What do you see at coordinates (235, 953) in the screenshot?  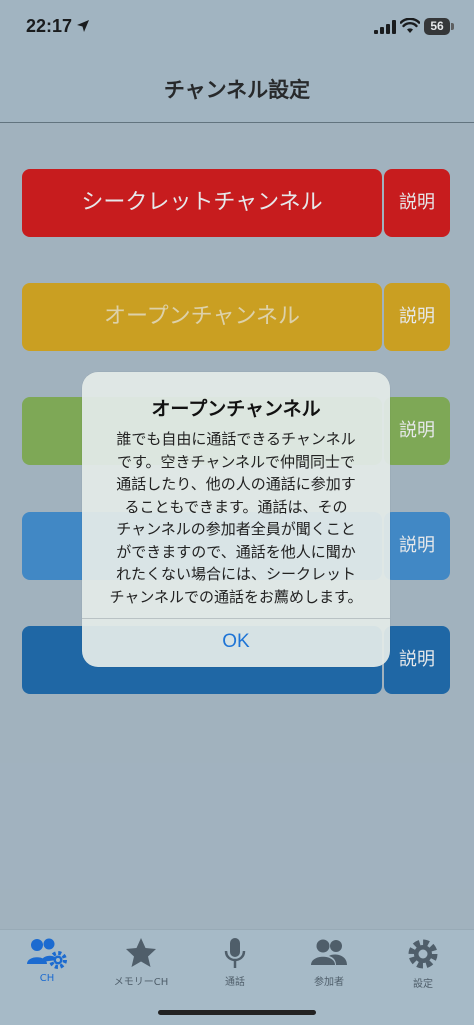 I see `microphone-icon` at bounding box center [235, 953].